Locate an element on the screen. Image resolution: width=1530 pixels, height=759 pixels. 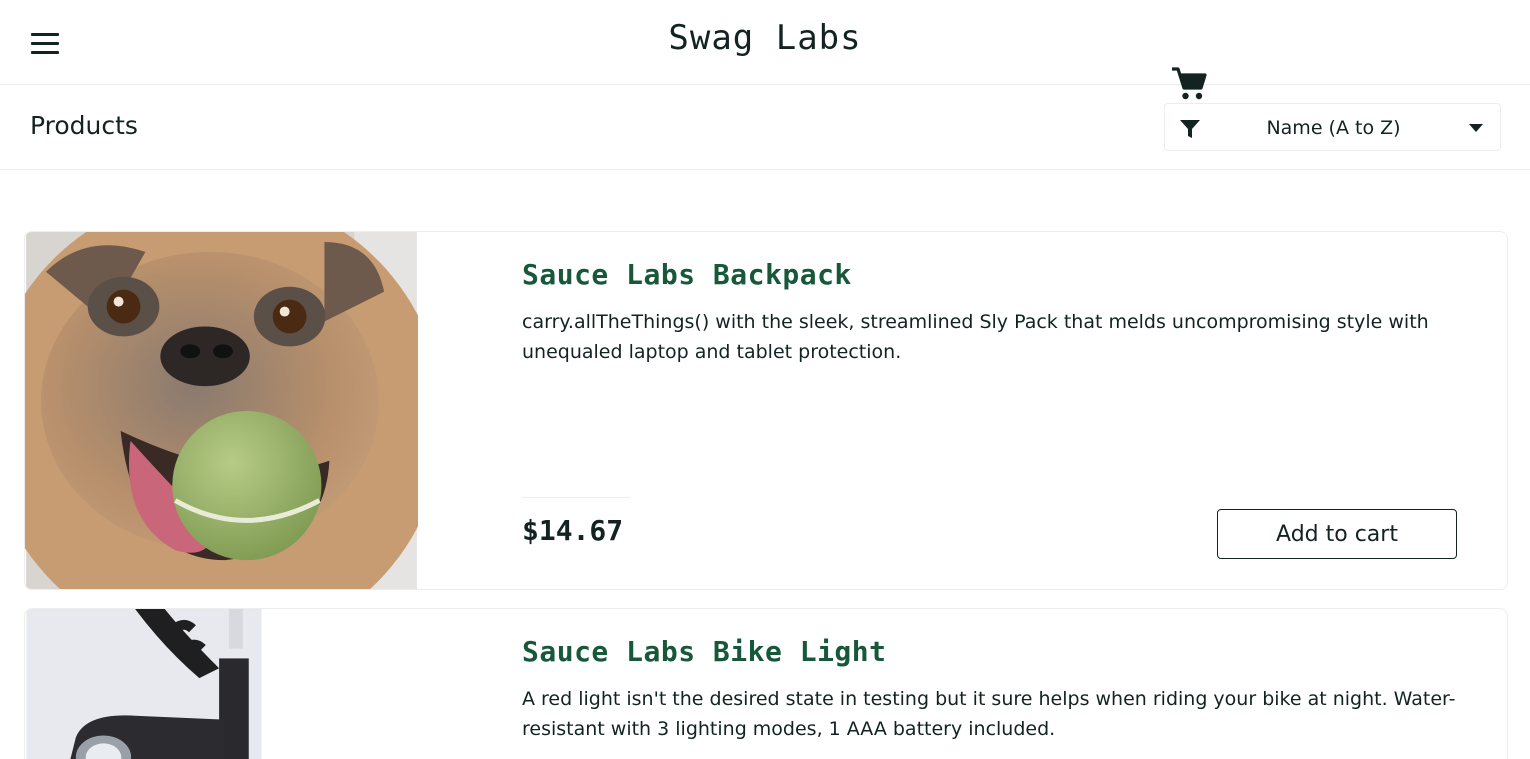
primary-header: Swag Labs is located at coordinates (765, 42).